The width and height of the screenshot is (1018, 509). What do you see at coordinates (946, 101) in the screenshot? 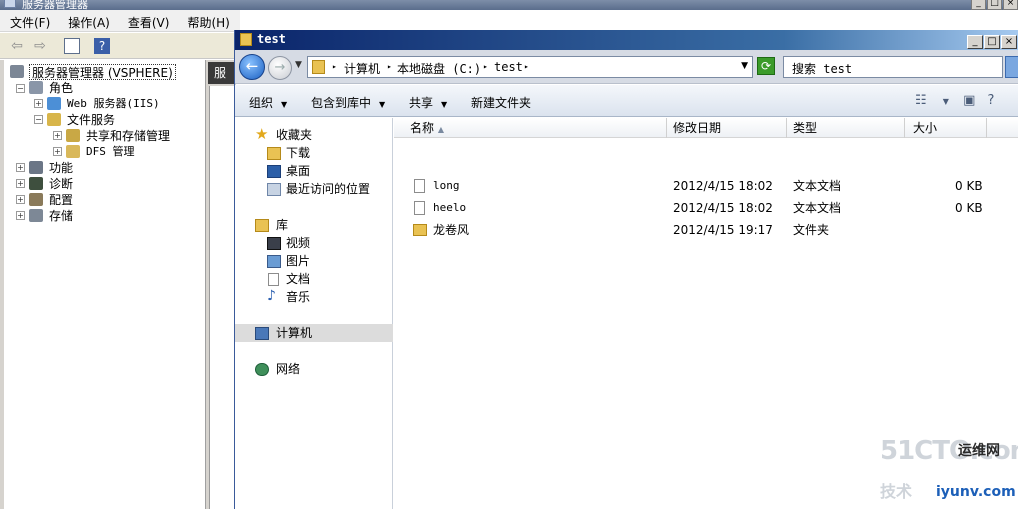
I see `chevron-down-icon: ▼` at bounding box center [946, 101].